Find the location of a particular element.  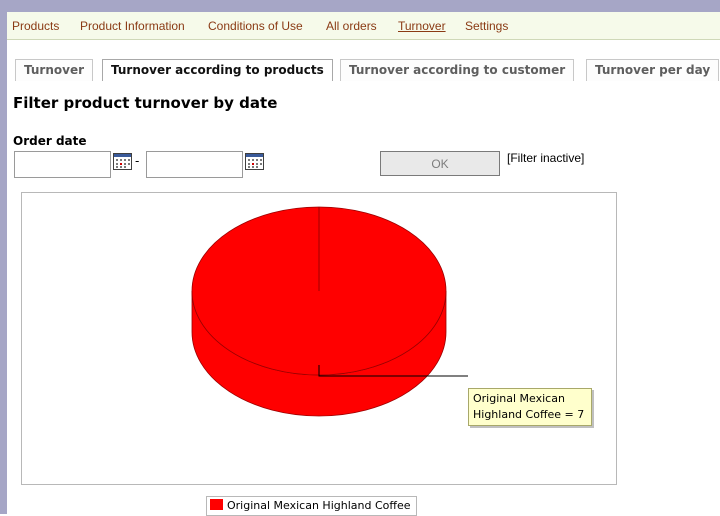

legend-label: Original Mexican Highland Coffee is located at coordinates (319, 505).